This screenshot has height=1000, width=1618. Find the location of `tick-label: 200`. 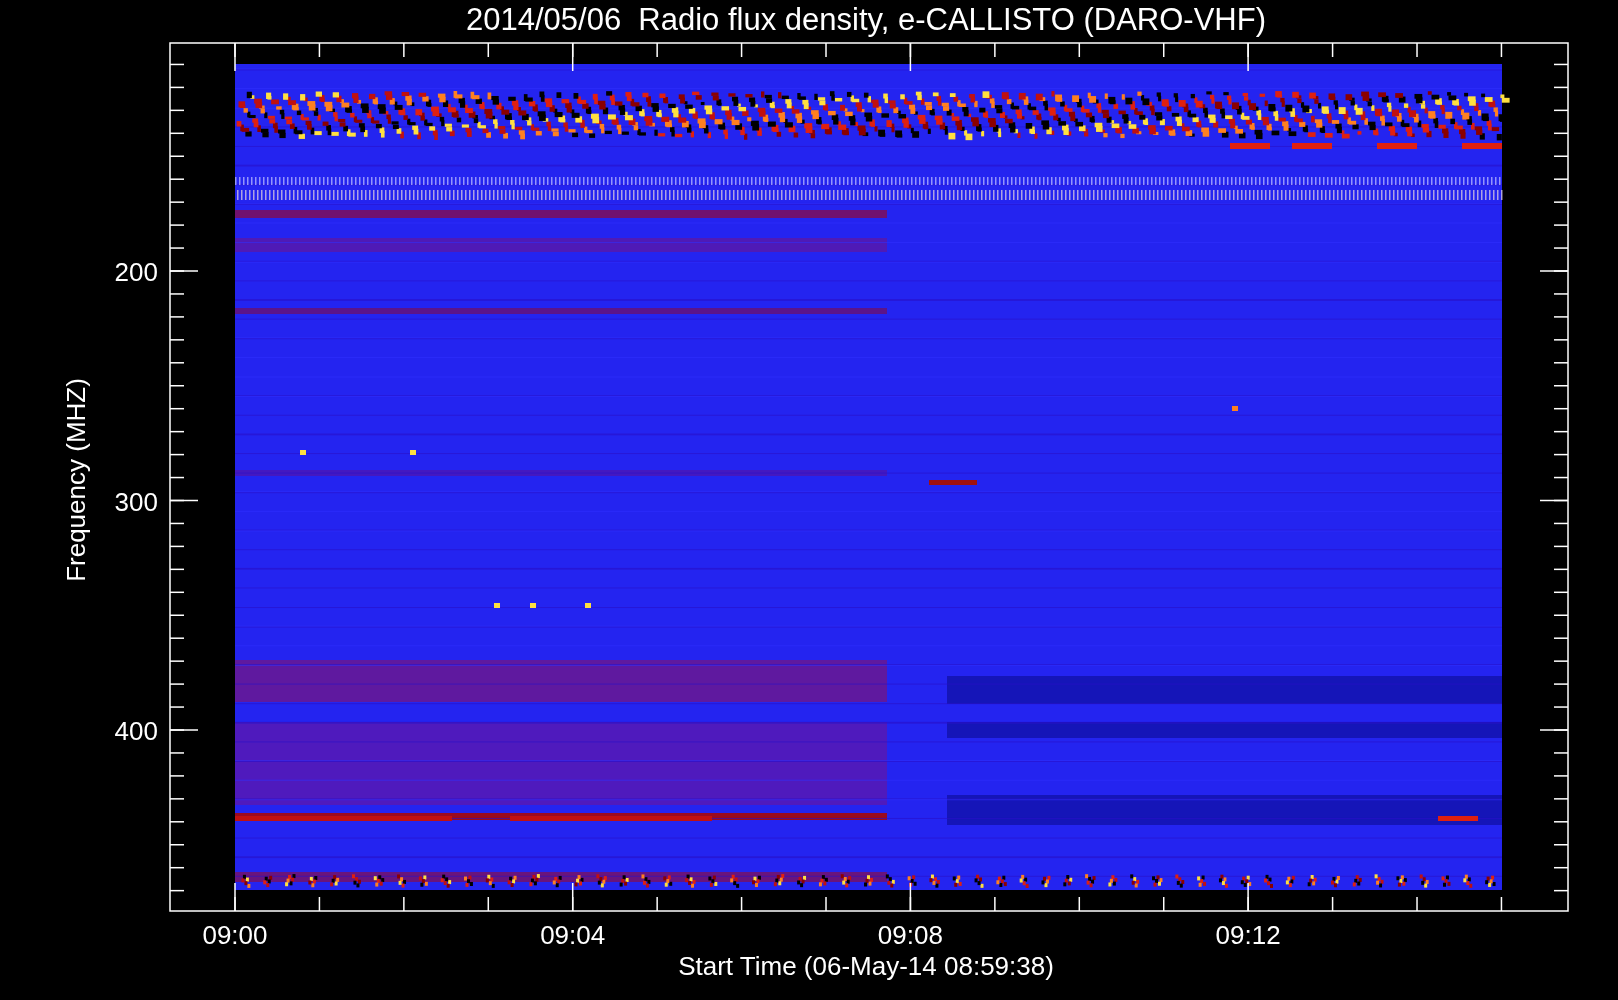

tick-label: 200 is located at coordinates (136, 272).